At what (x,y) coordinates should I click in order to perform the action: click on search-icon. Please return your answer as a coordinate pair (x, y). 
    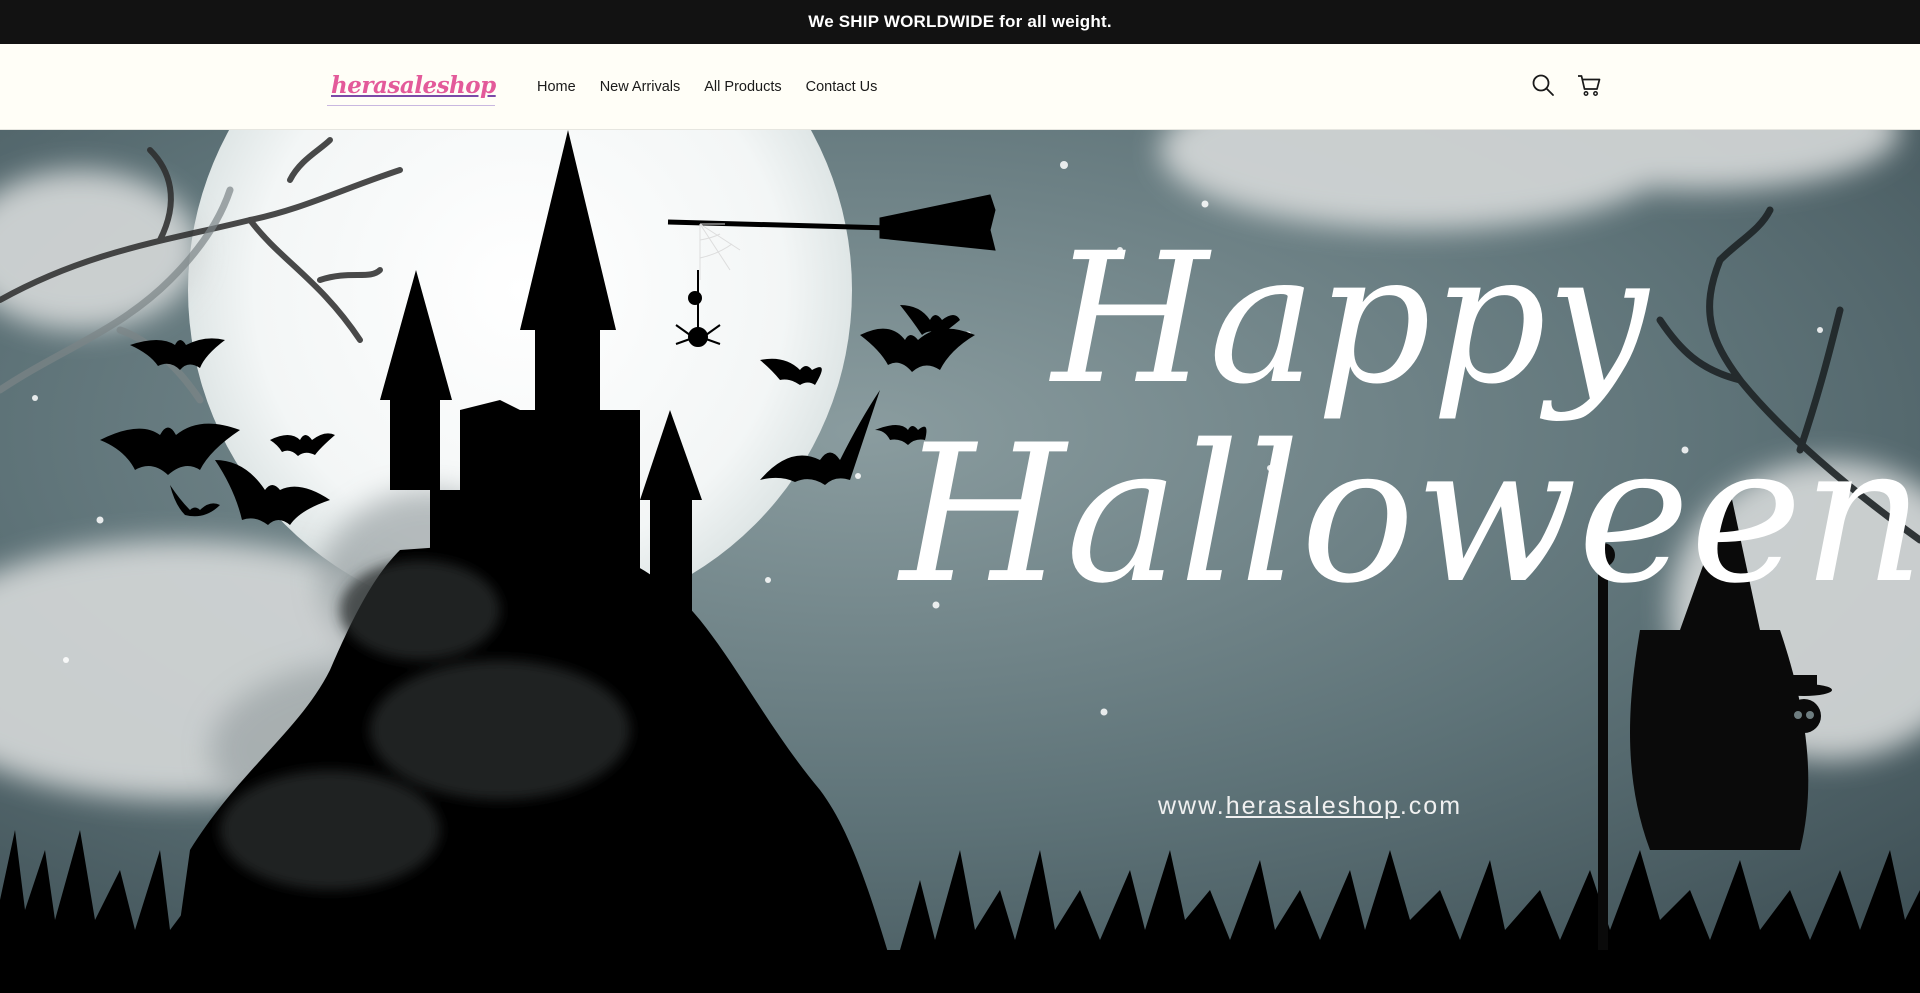
    Looking at the image, I should click on (1543, 85).